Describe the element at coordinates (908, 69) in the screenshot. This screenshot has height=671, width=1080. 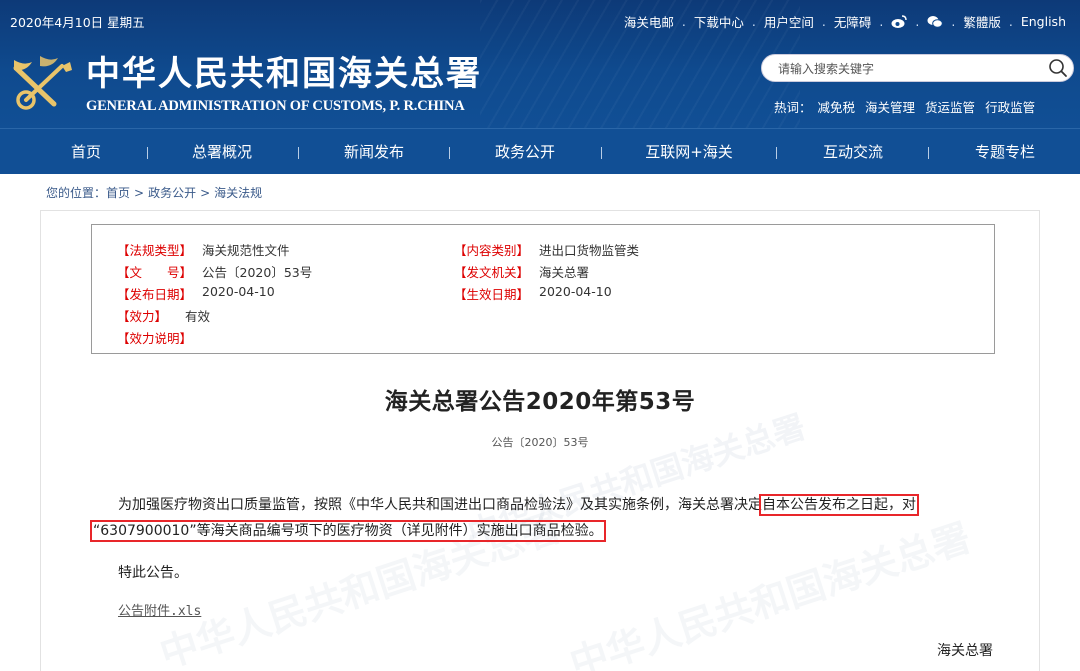
I see `search-input` at that location.